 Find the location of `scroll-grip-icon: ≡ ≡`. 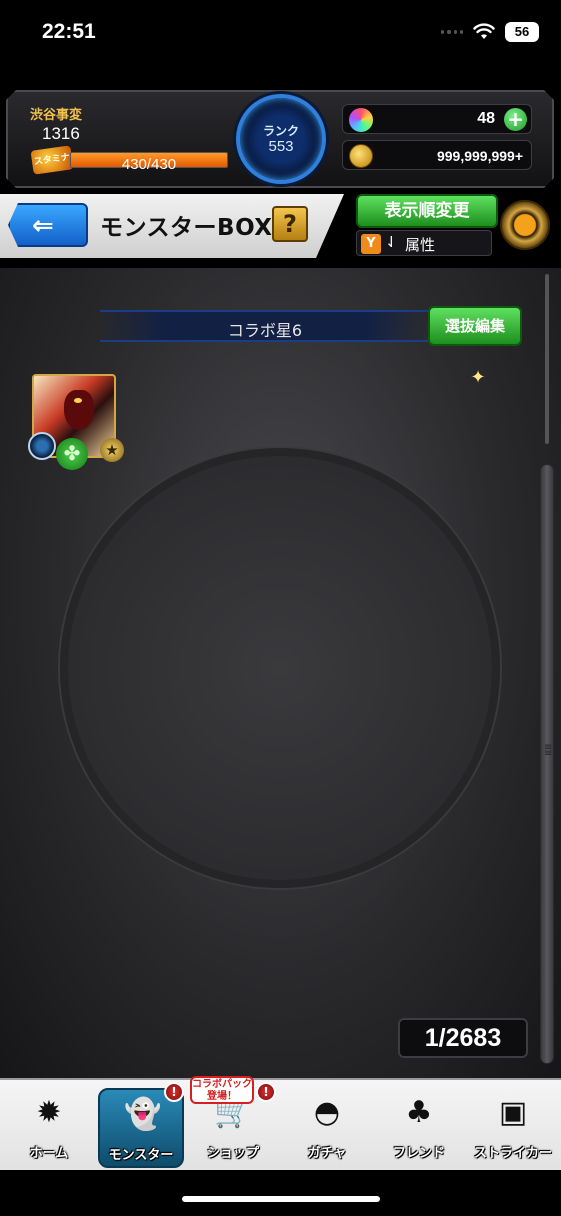

scroll-grip-icon: ≡ ≡ is located at coordinates (548, 750).